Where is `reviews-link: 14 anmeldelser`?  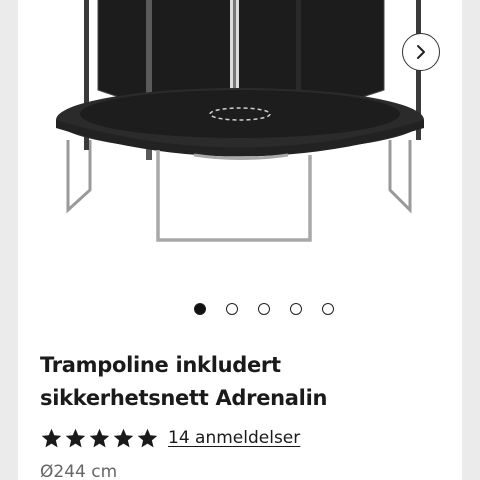 reviews-link: 14 anmeldelser is located at coordinates (234, 438).